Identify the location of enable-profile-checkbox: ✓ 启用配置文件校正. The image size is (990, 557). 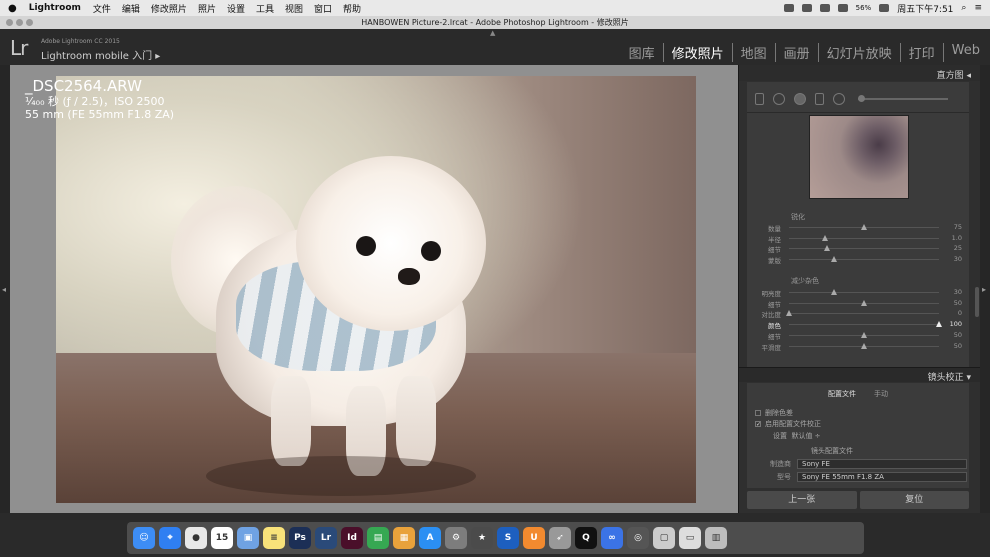
(788, 424).